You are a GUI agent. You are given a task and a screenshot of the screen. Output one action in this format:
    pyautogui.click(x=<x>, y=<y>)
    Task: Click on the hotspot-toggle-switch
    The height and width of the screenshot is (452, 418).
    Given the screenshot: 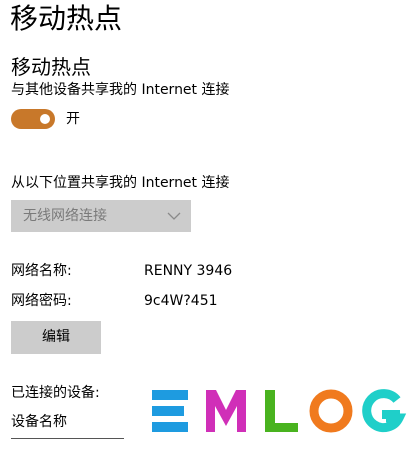 What is the action you would take?
    pyautogui.click(x=33, y=119)
    